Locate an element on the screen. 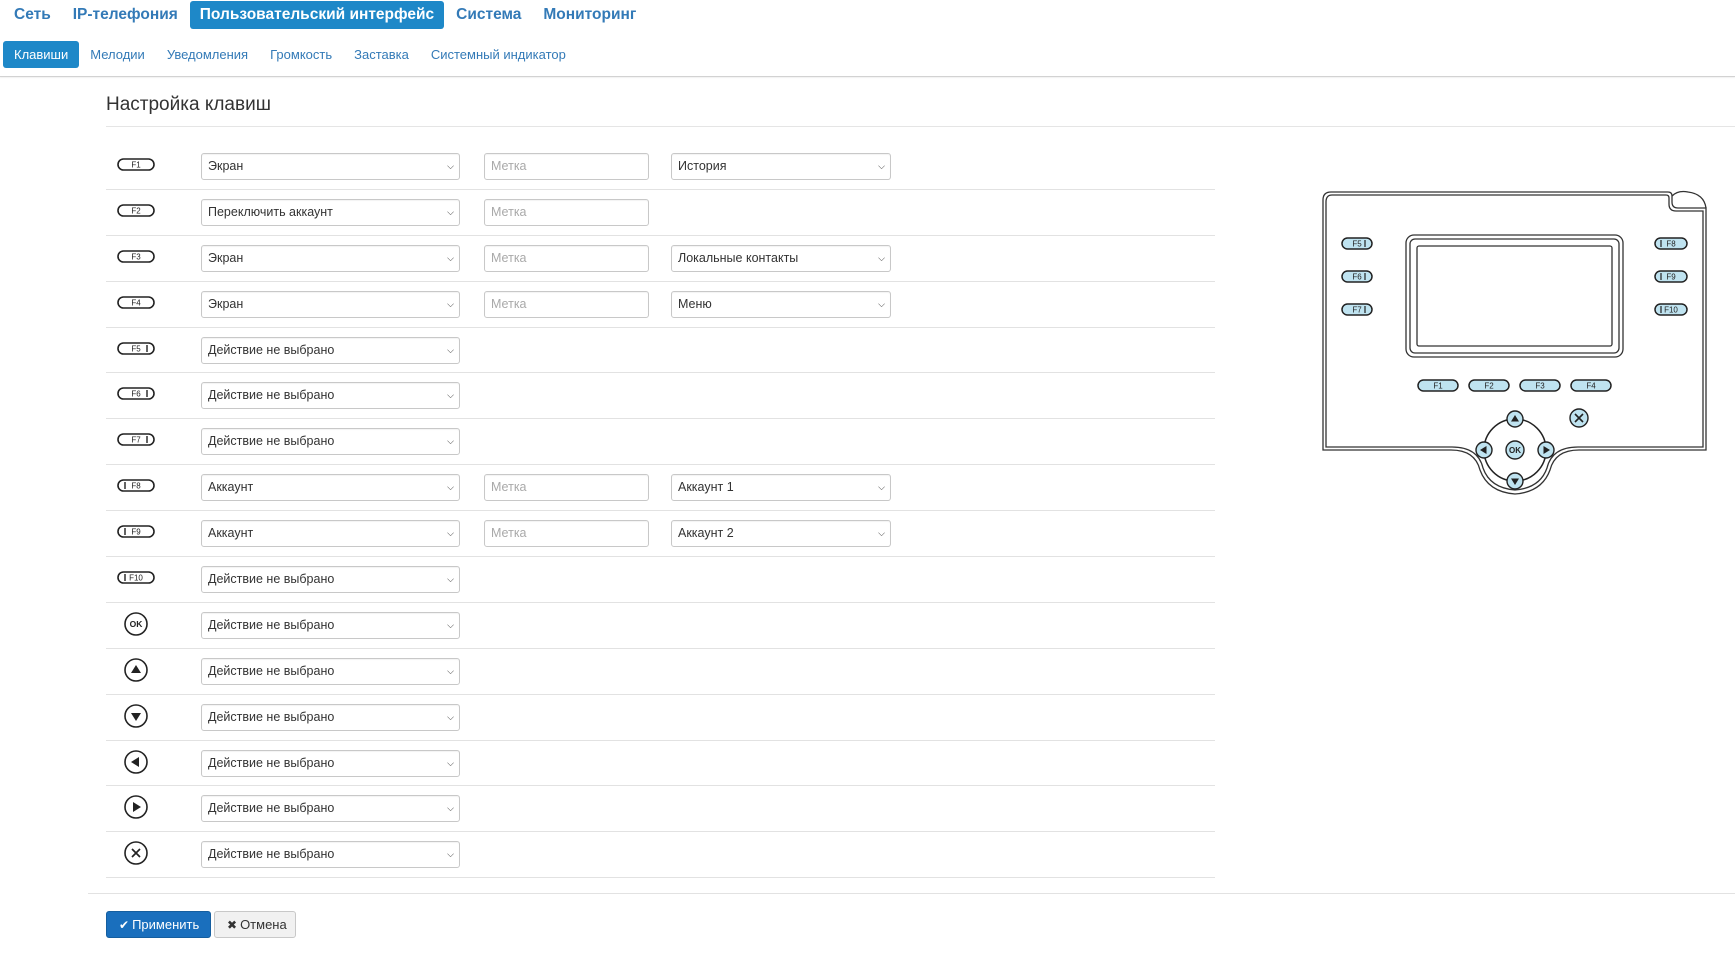 This screenshot has height=955, width=1735. phone-ok-label: OK is located at coordinates (1515, 450).